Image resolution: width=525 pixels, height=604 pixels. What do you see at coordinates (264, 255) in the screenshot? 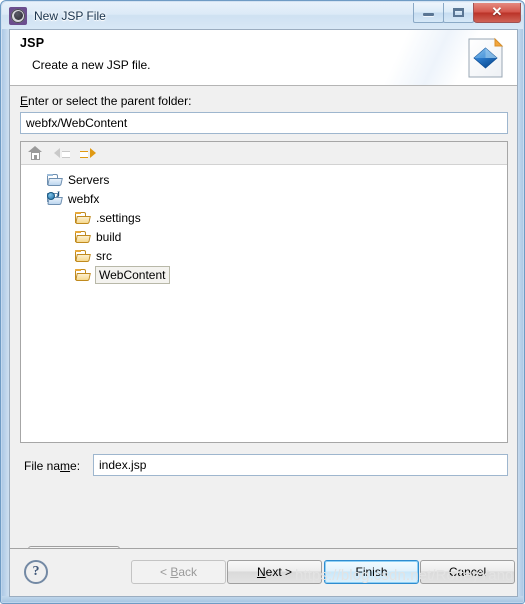
I see `tree-item-src: src` at bounding box center [264, 255].